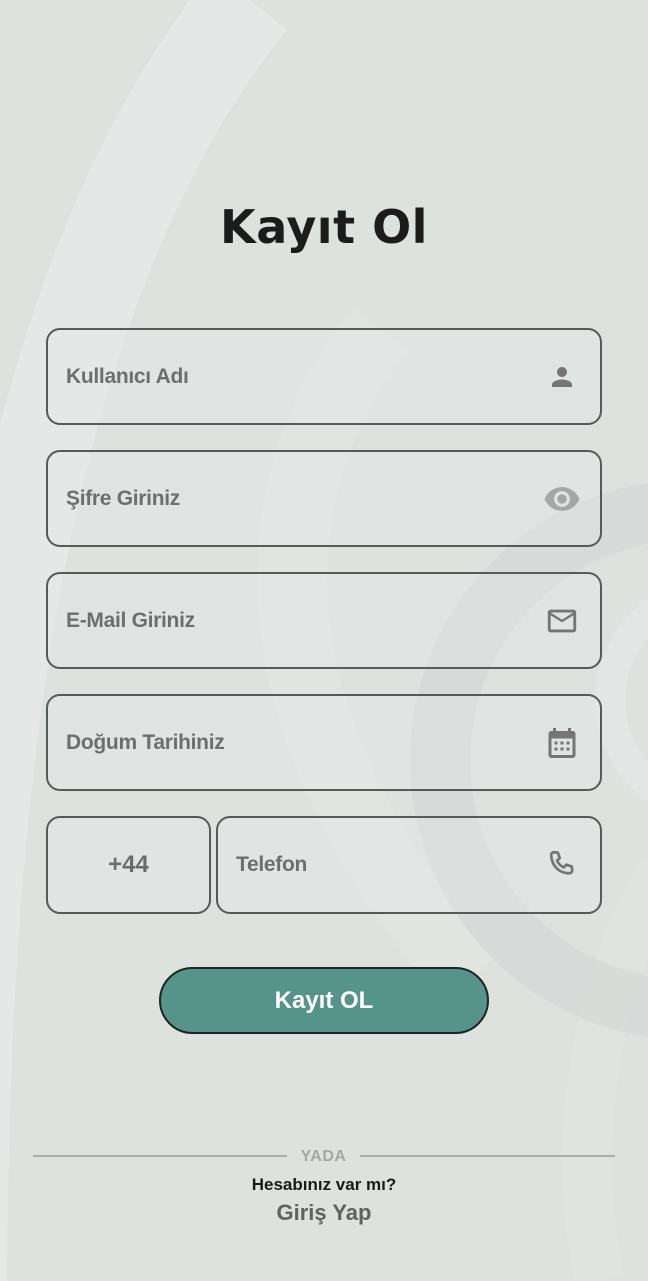  What do you see at coordinates (324, 227) in the screenshot?
I see `page-title: Kayıt Ol` at bounding box center [324, 227].